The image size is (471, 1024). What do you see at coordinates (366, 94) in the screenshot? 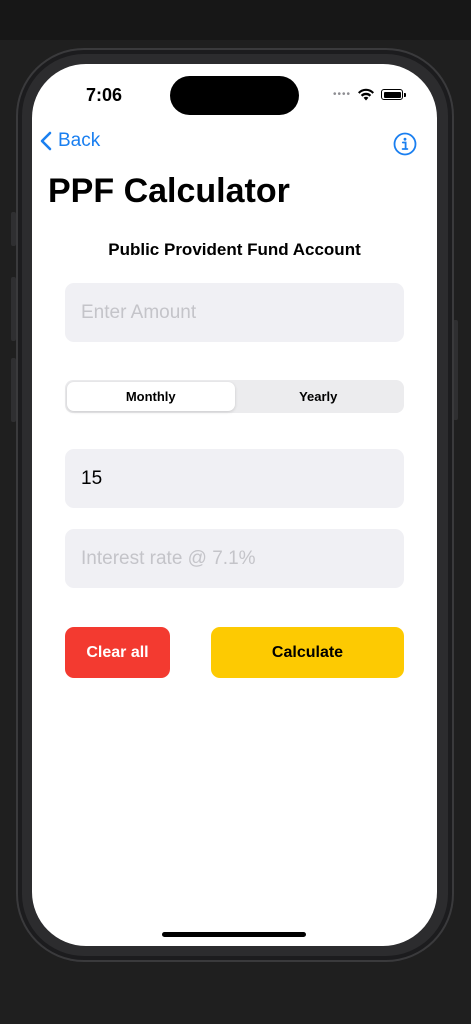
I see `wifi-icon` at bounding box center [366, 94].